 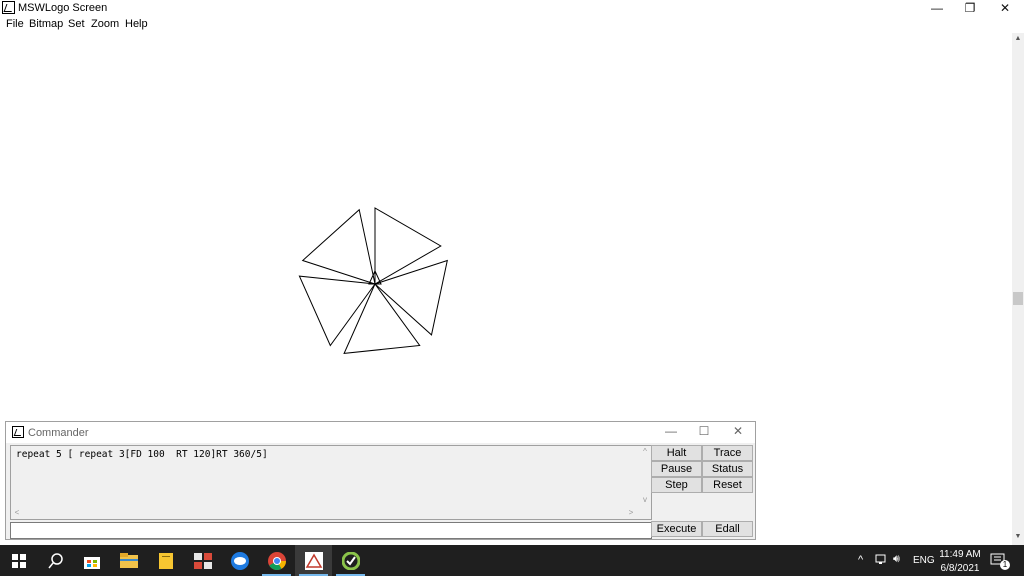 I want to click on scroll-up-icon: ▲, so click(x=1018, y=40).